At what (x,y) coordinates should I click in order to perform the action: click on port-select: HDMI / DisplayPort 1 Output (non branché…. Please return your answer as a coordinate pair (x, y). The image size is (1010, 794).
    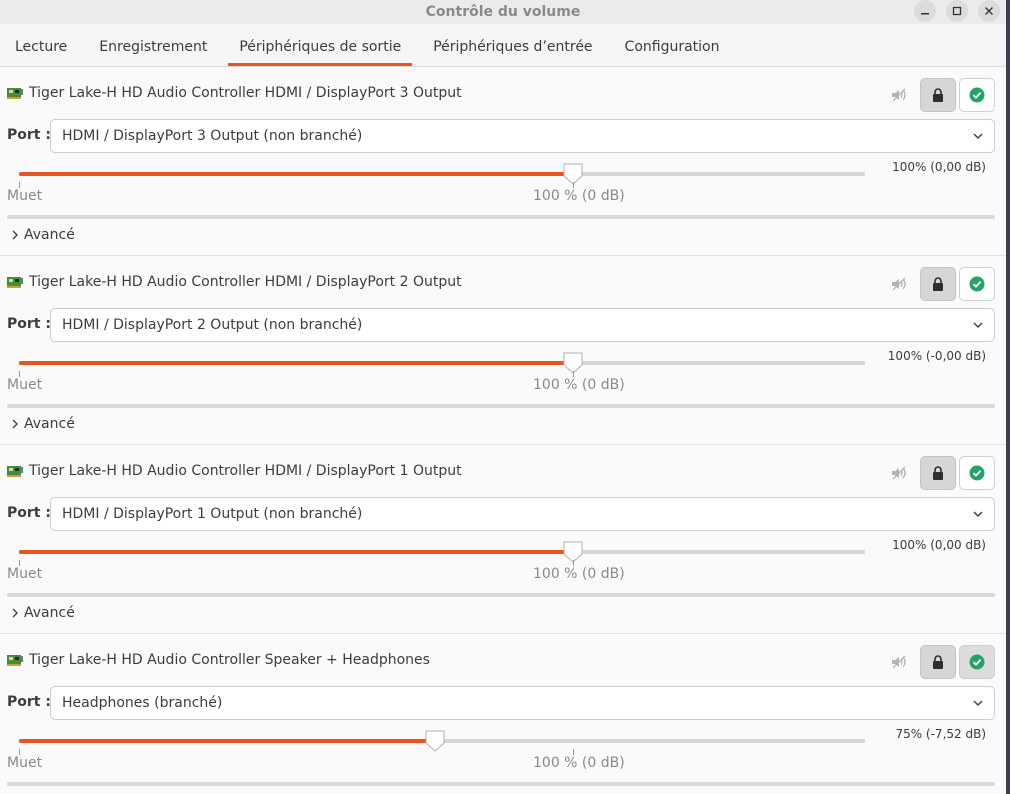
    Looking at the image, I should click on (522, 514).